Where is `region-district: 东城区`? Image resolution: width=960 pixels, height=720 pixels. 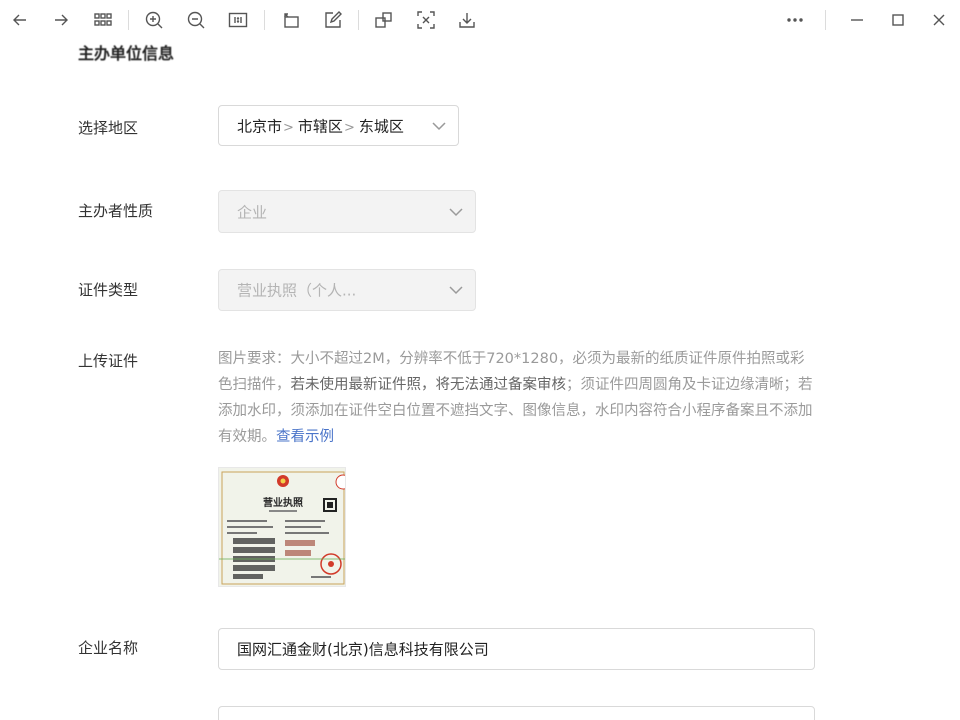
region-district: 东城区 is located at coordinates (381, 126).